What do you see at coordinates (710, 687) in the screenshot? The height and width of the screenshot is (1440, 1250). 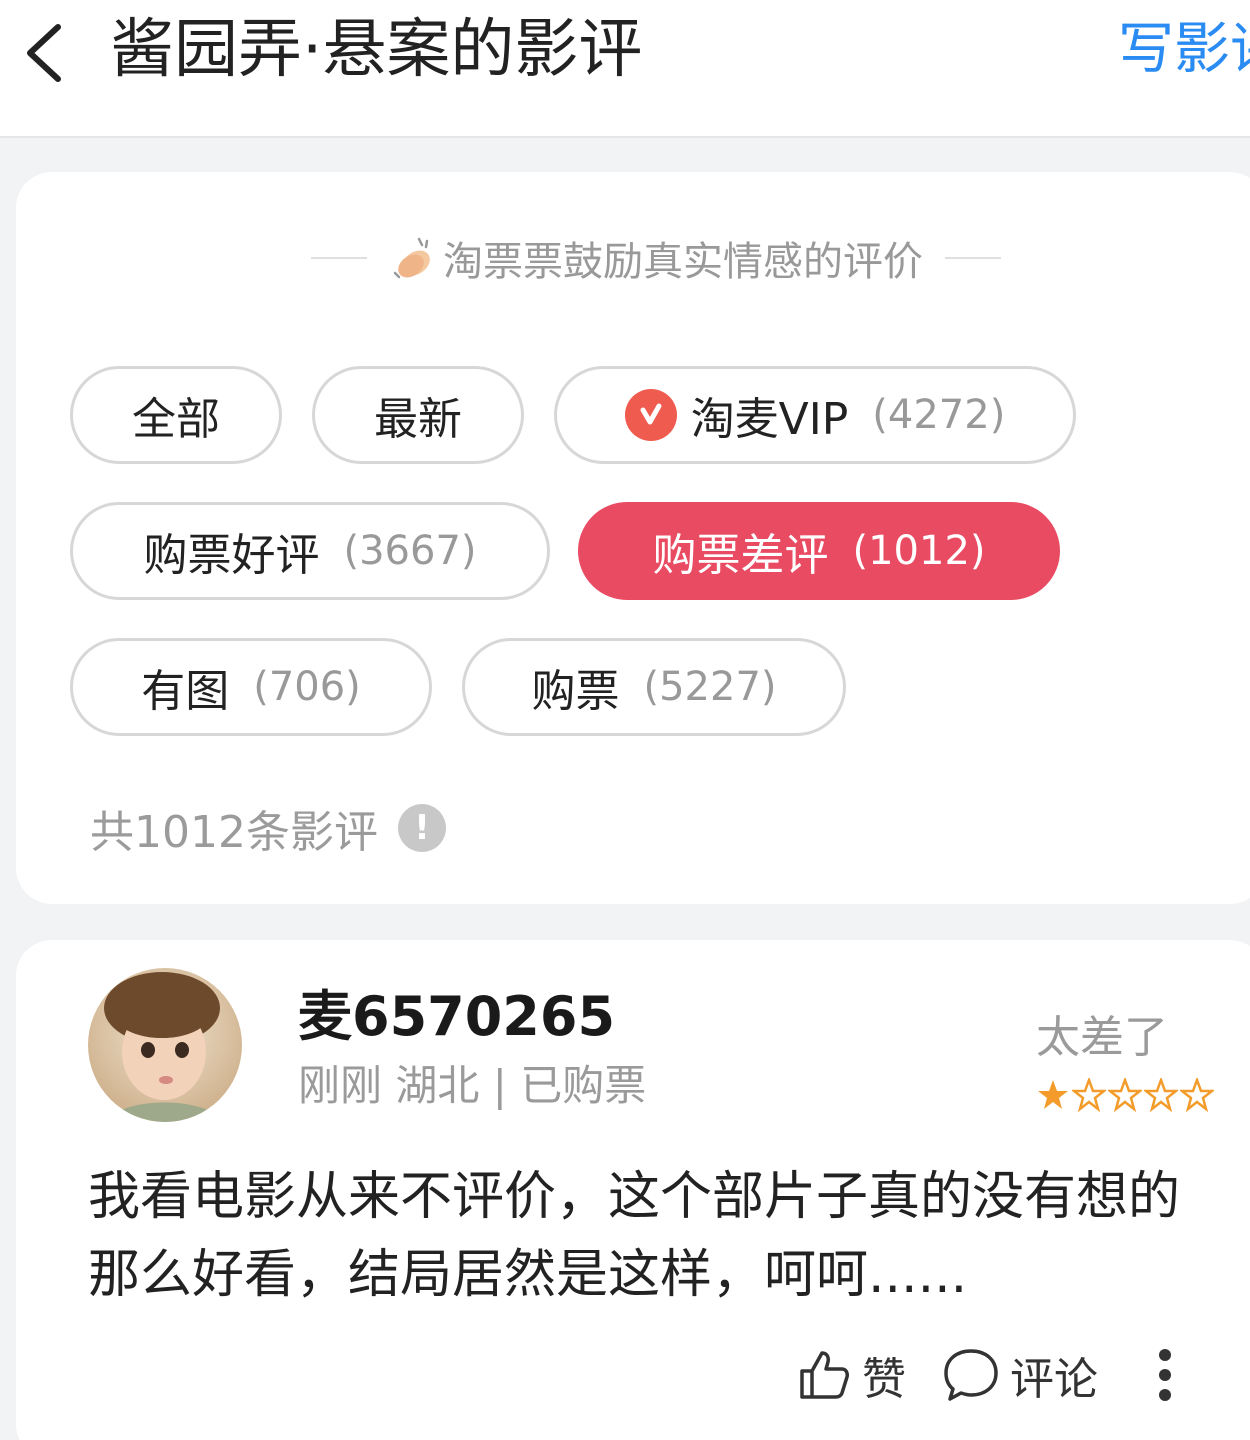 I see `chip-count: (5227)` at bounding box center [710, 687].